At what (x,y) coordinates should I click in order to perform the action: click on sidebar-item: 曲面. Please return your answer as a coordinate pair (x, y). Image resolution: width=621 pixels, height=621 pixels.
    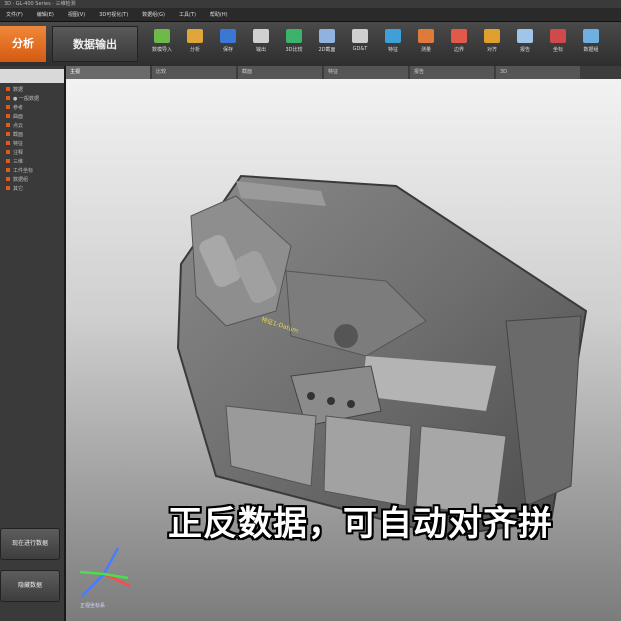
    Looking at the image, I should click on (32, 117).